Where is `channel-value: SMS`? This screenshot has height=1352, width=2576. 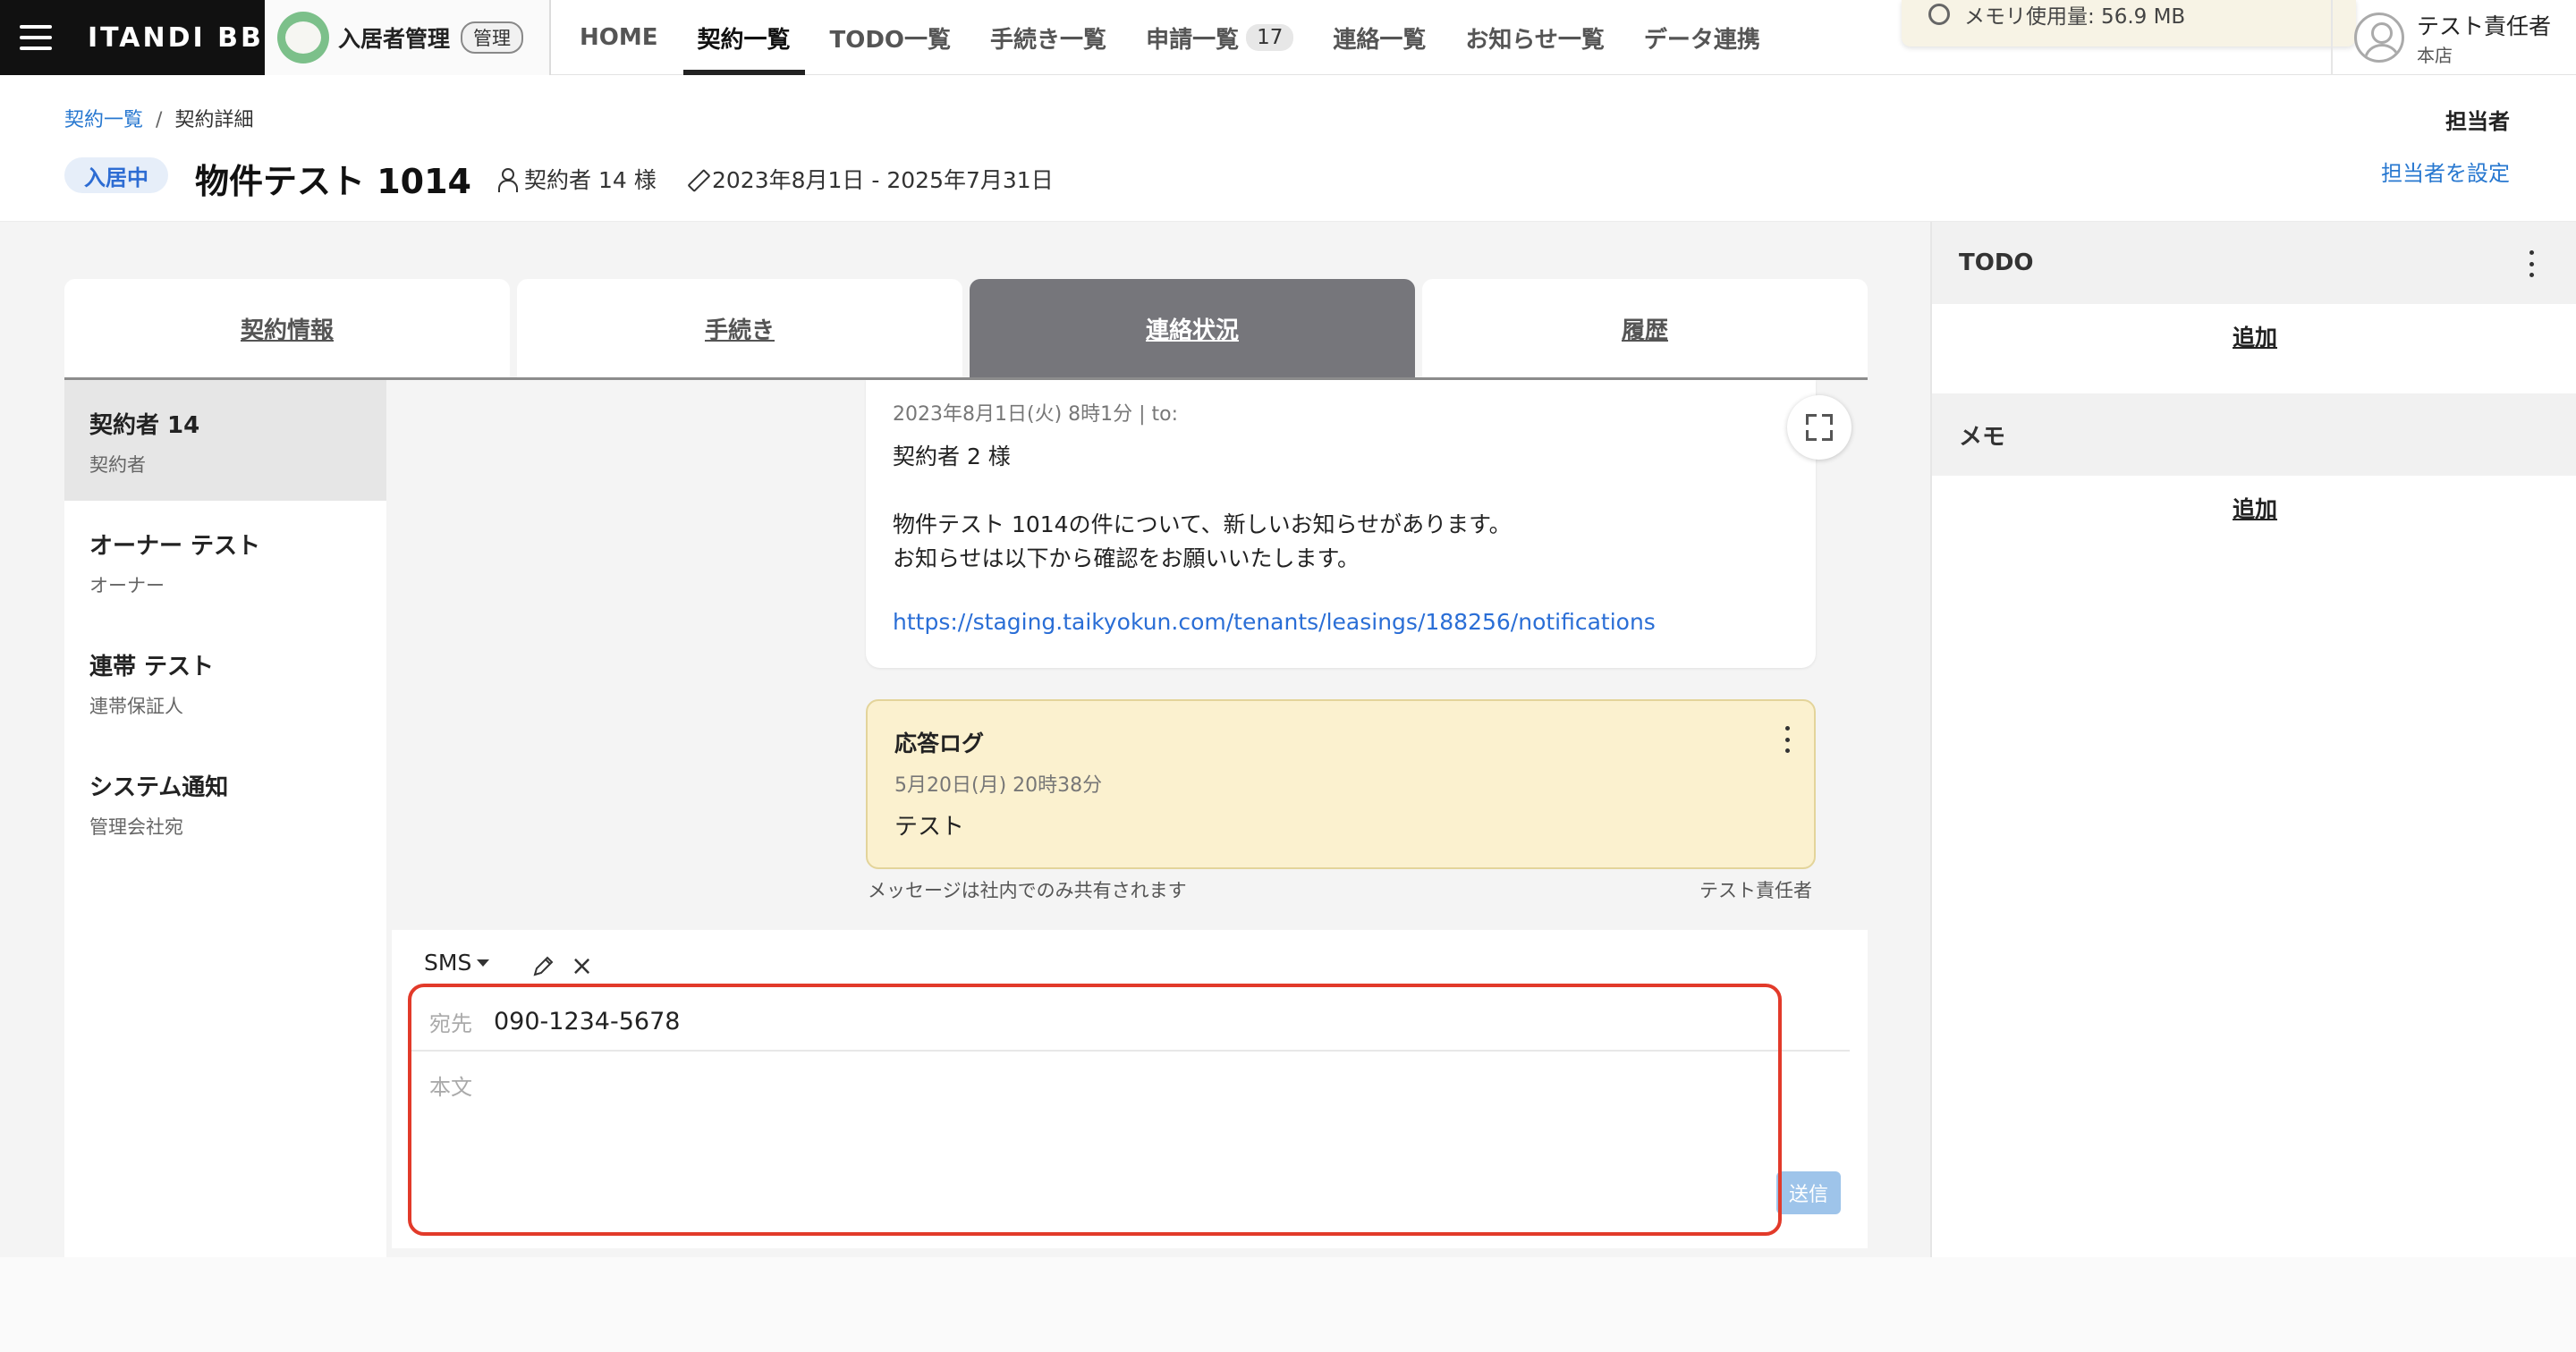
channel-value: SMS is located at coordinates (448, 963).